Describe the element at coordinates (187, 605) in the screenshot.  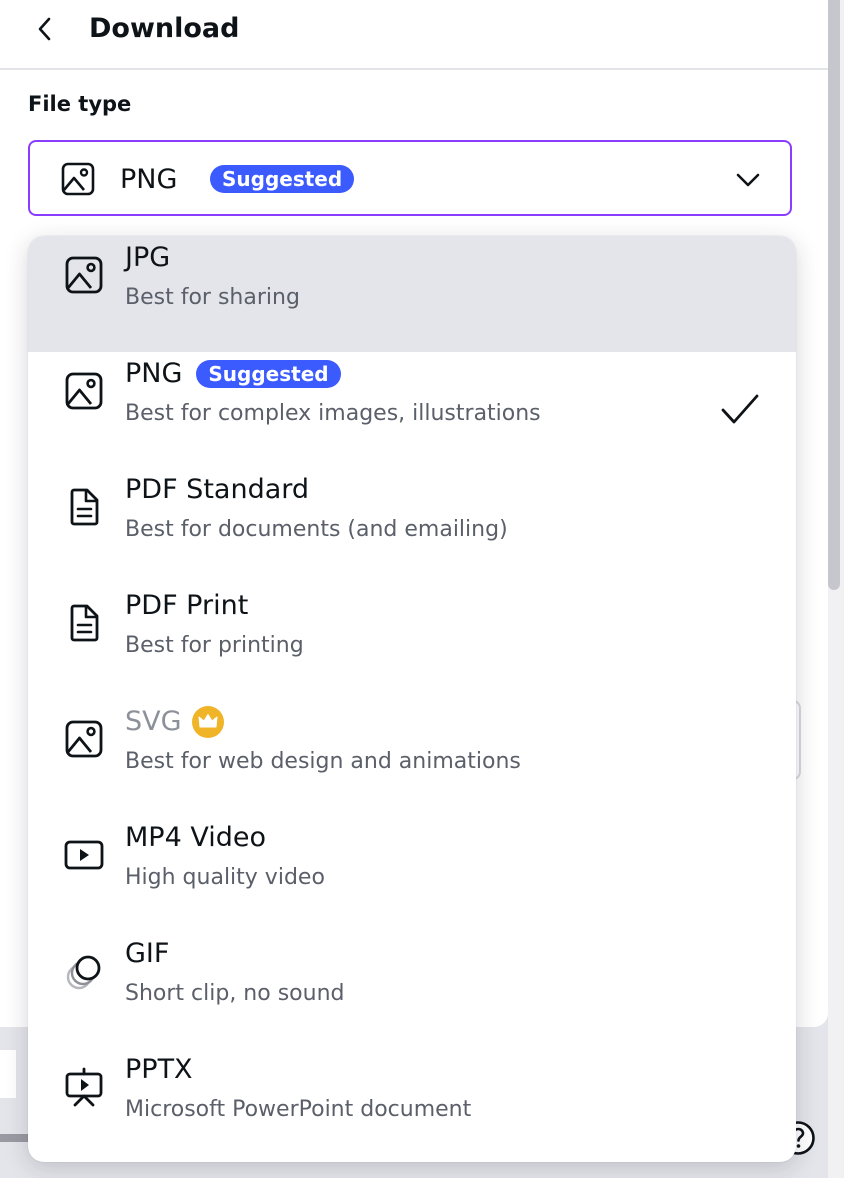
I see `option-title: PDF Print` at that location.